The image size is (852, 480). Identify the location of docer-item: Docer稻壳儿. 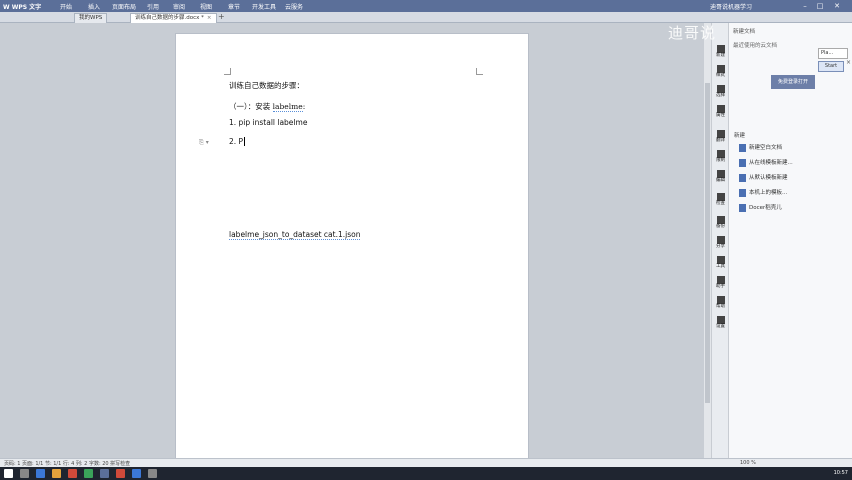
(760, 208).